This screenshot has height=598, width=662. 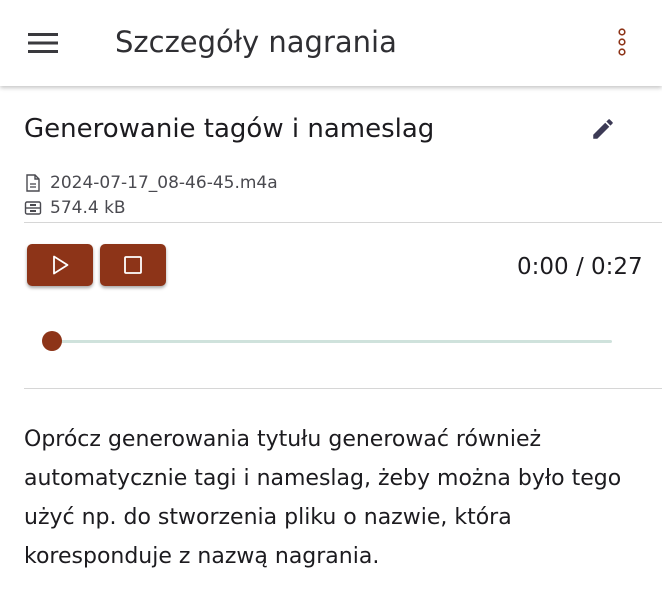 I want to click on total-time: 0:27, so click(x=617, y=267).